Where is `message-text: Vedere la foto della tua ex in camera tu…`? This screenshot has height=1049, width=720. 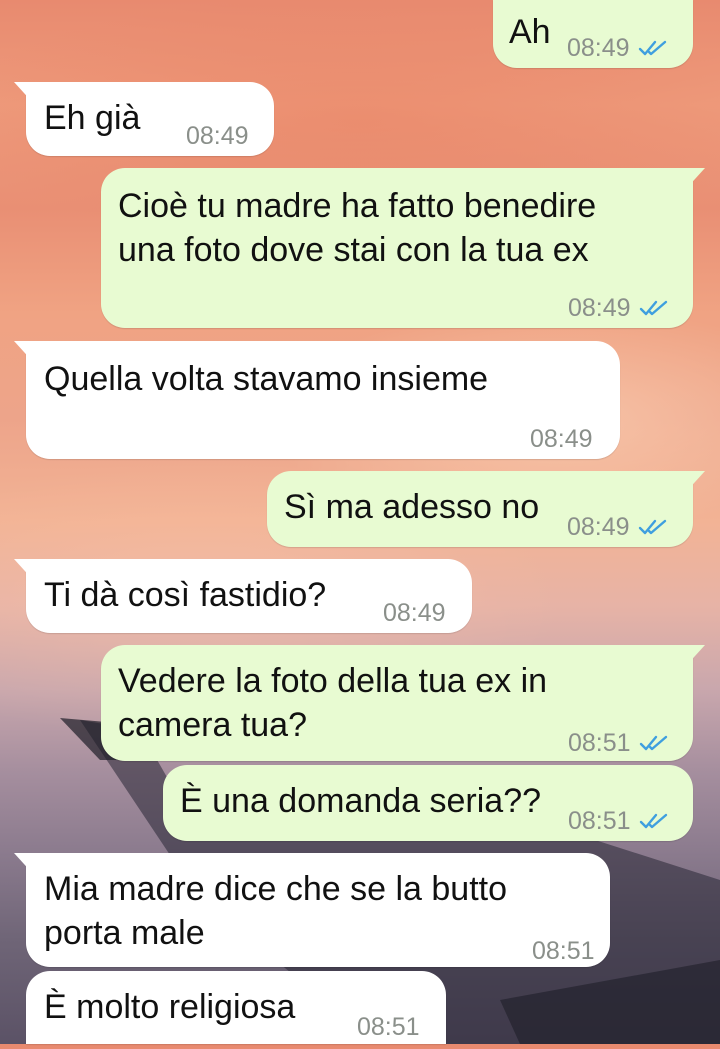 message-text: Vedere la foto della tua ex in camera tu… is located at coordinates (333, 703).